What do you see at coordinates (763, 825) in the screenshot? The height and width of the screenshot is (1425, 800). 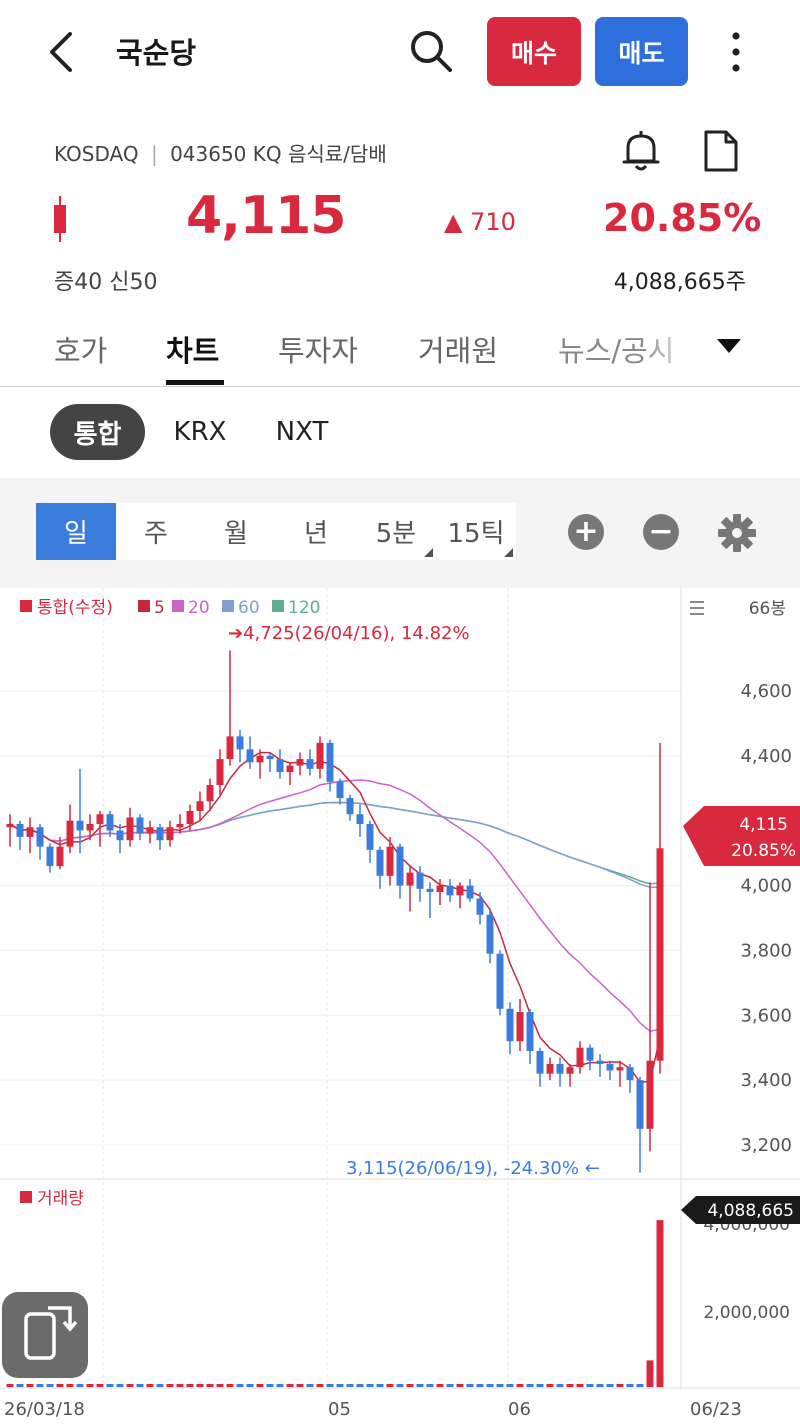 I see `tag-price: 4,115` at bounding box center [763, 825].